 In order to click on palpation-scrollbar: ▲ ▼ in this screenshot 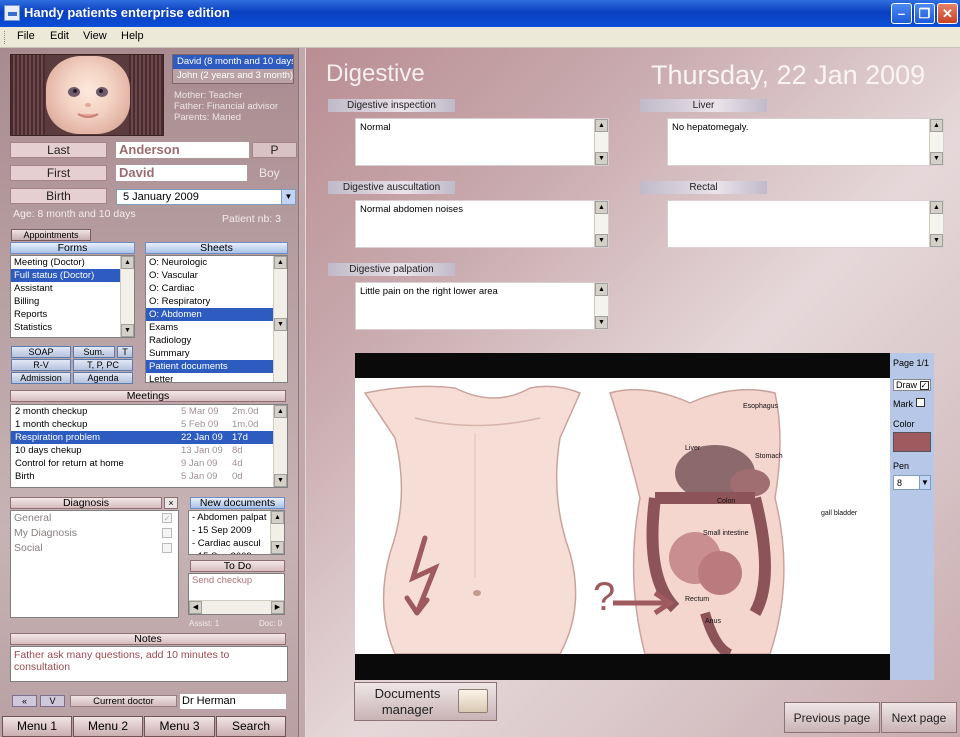, I will do `click(601, 306)`.